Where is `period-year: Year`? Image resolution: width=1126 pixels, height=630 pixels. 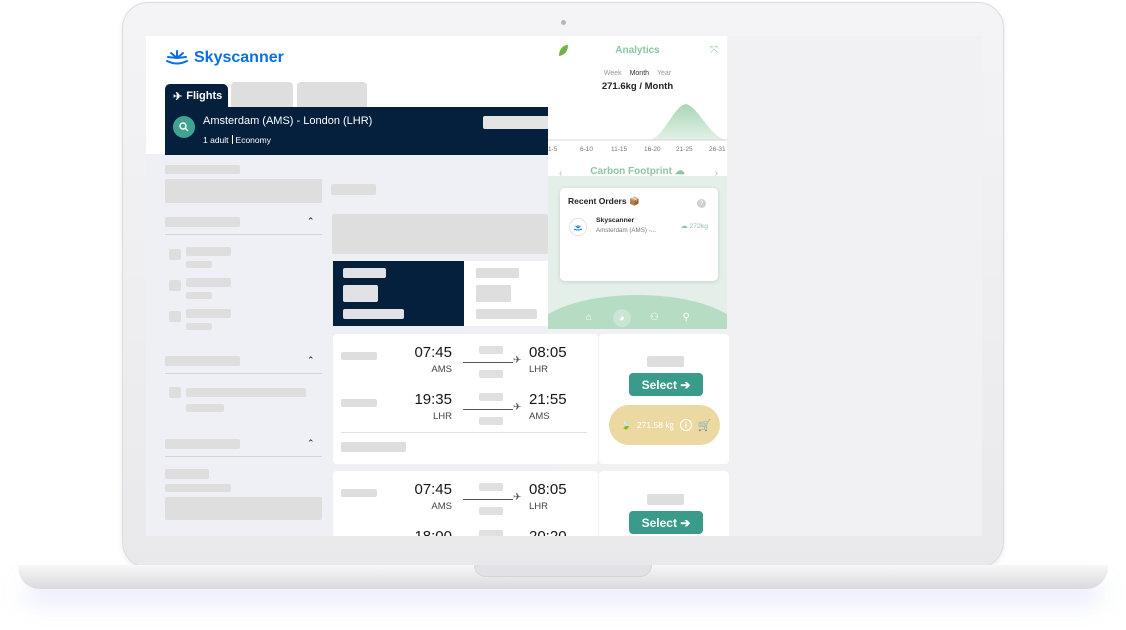 period-year: Year is located at coordinates (664, 73).